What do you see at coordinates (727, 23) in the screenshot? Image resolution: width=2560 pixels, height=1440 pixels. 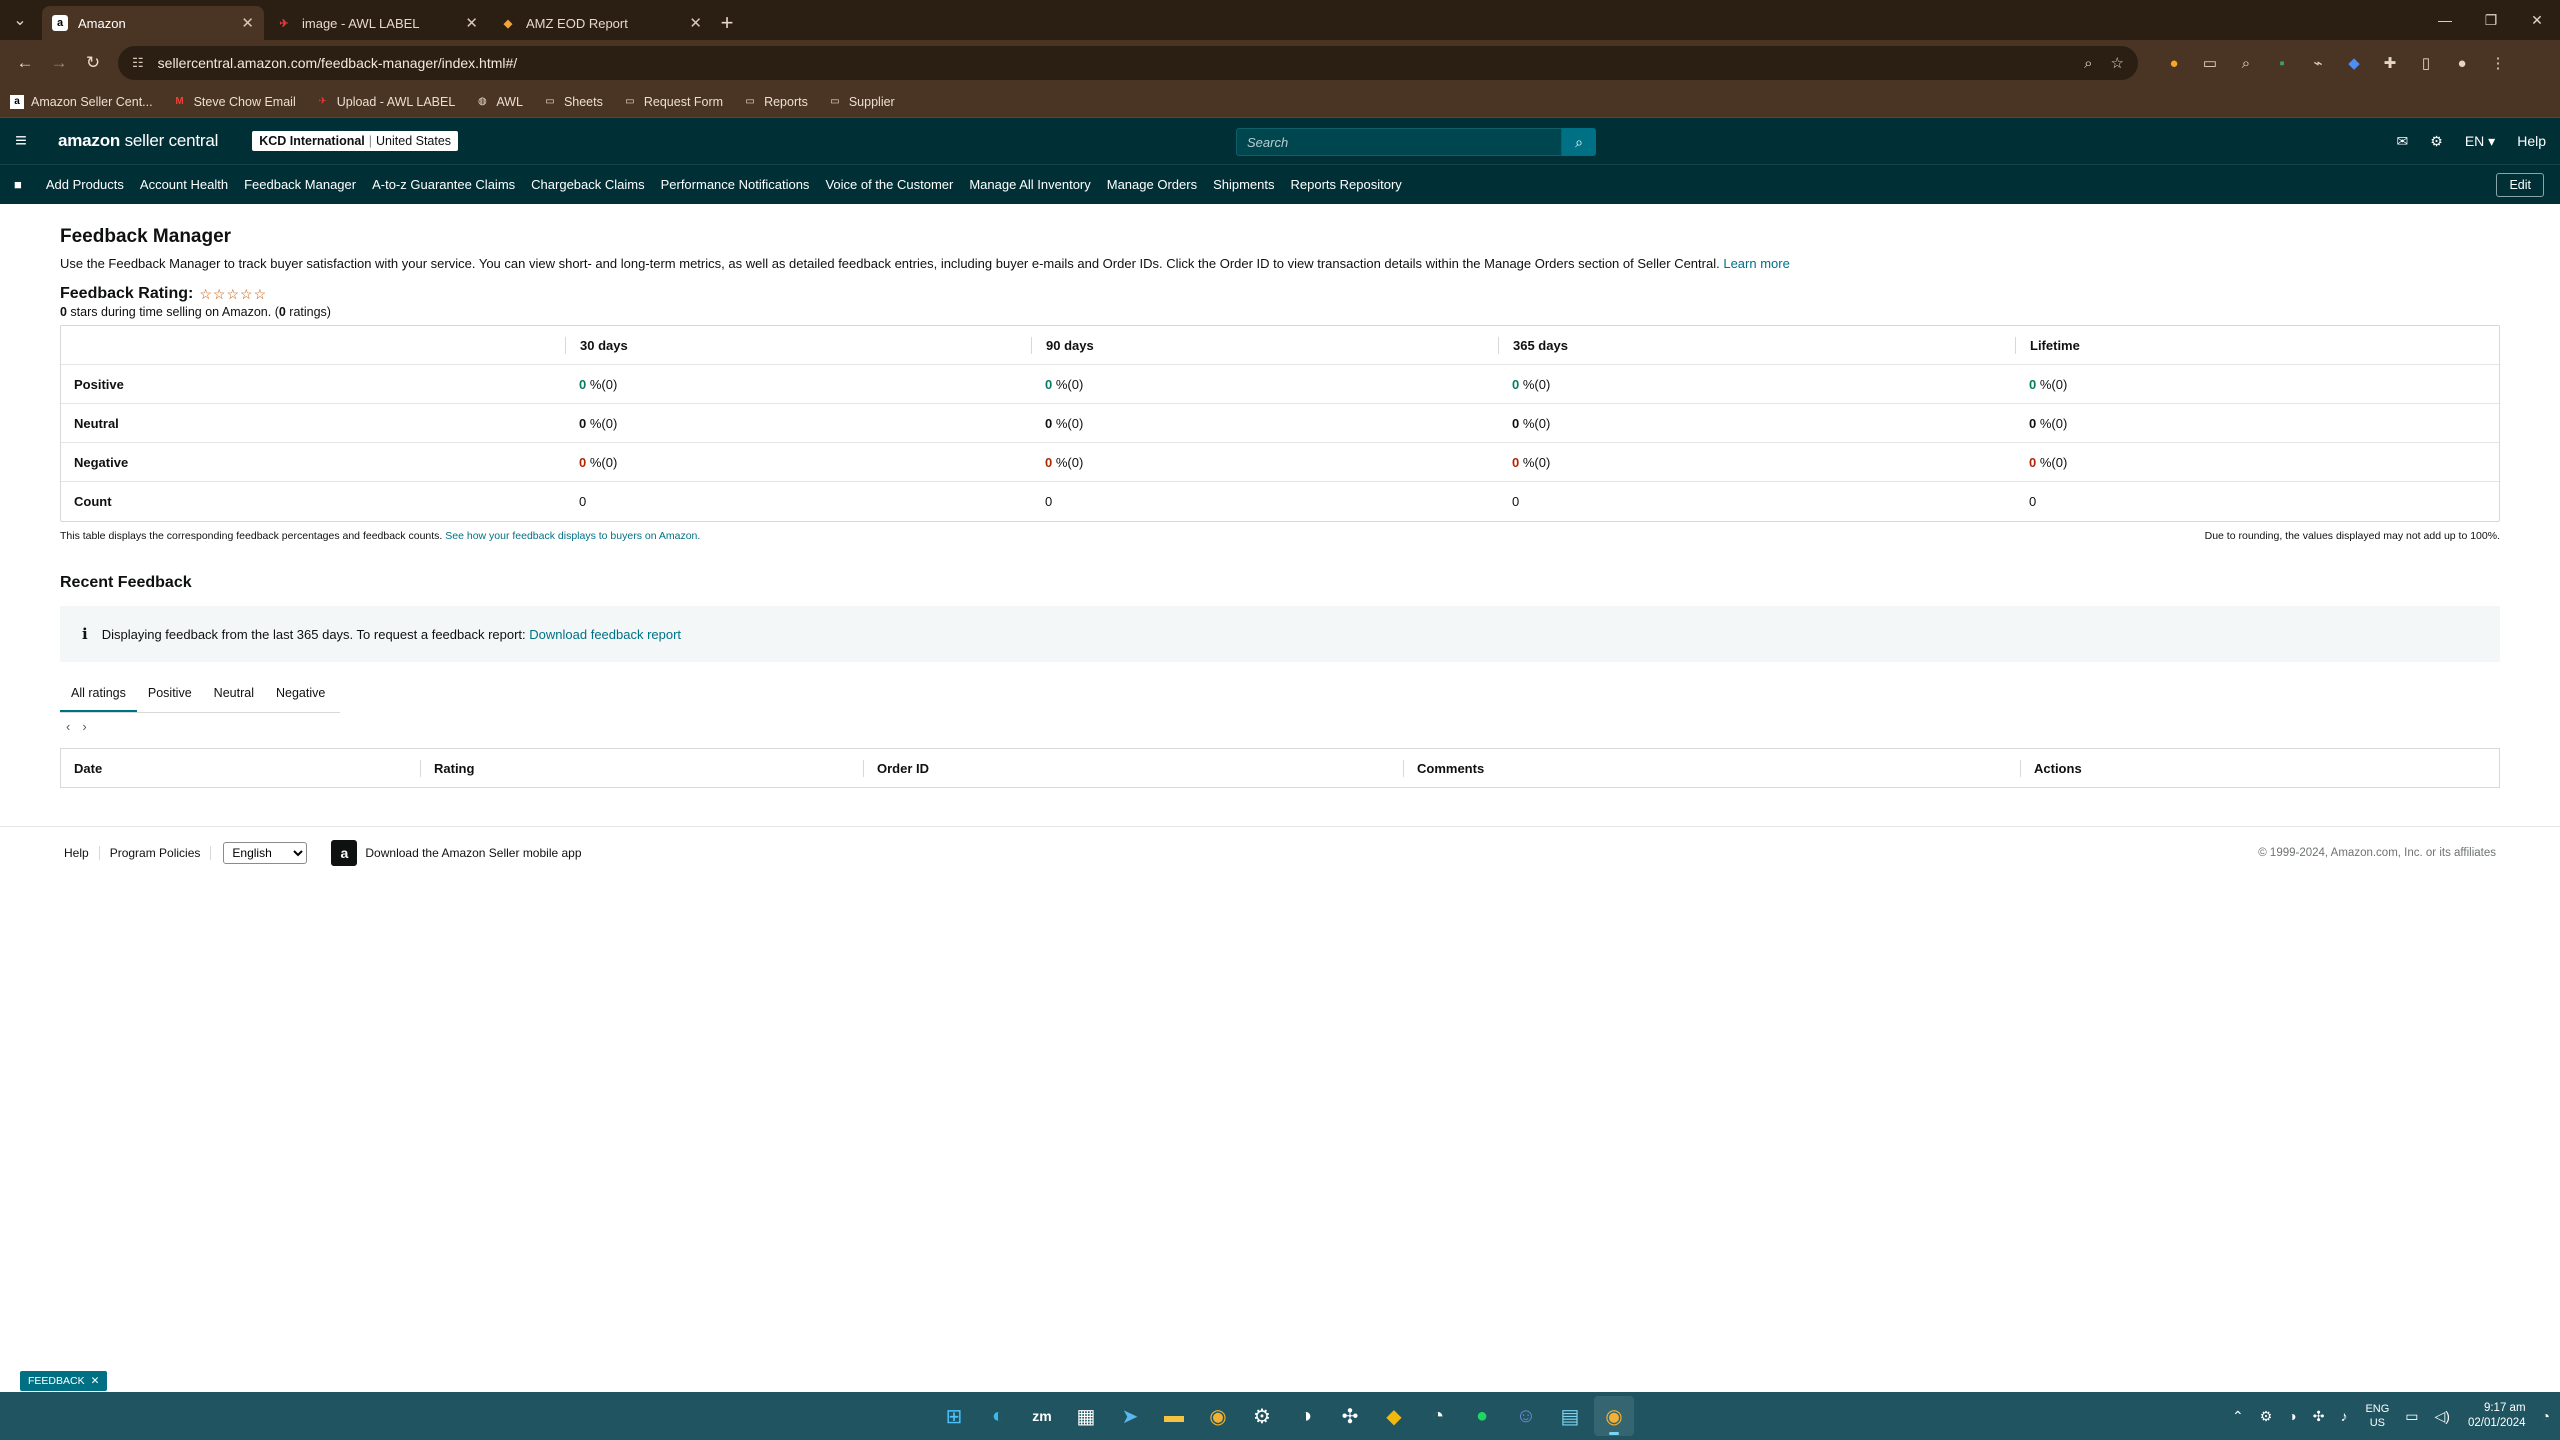 I see `new-tab-button: +` at bounding box center [727, 23].